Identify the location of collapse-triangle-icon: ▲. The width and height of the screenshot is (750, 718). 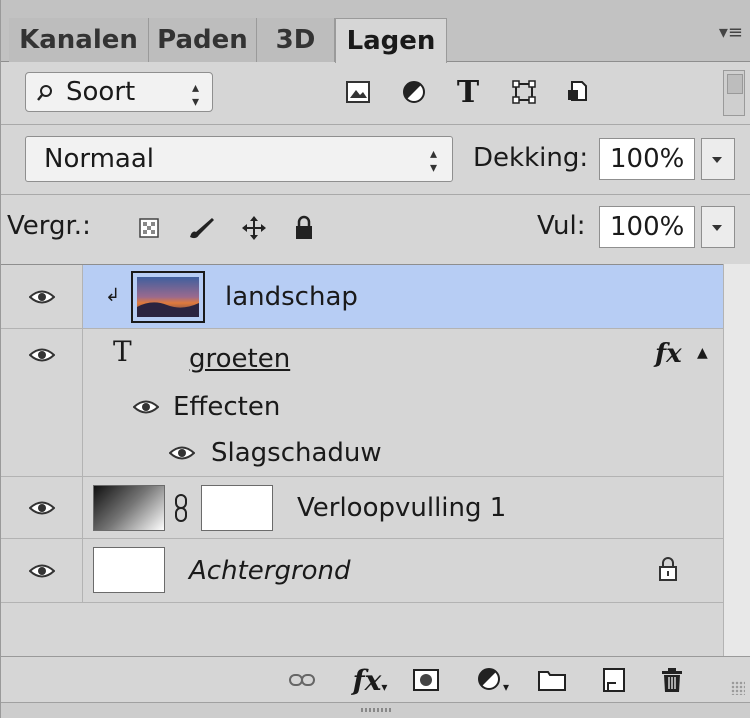
(702, 353).